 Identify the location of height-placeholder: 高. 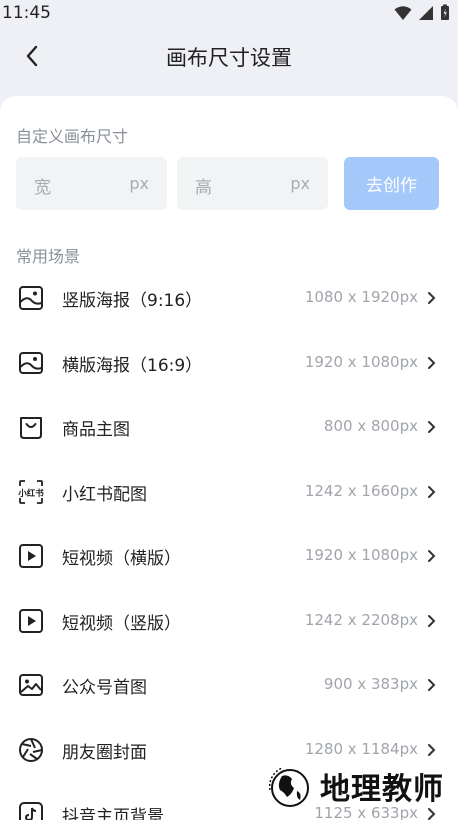
(203, 188).